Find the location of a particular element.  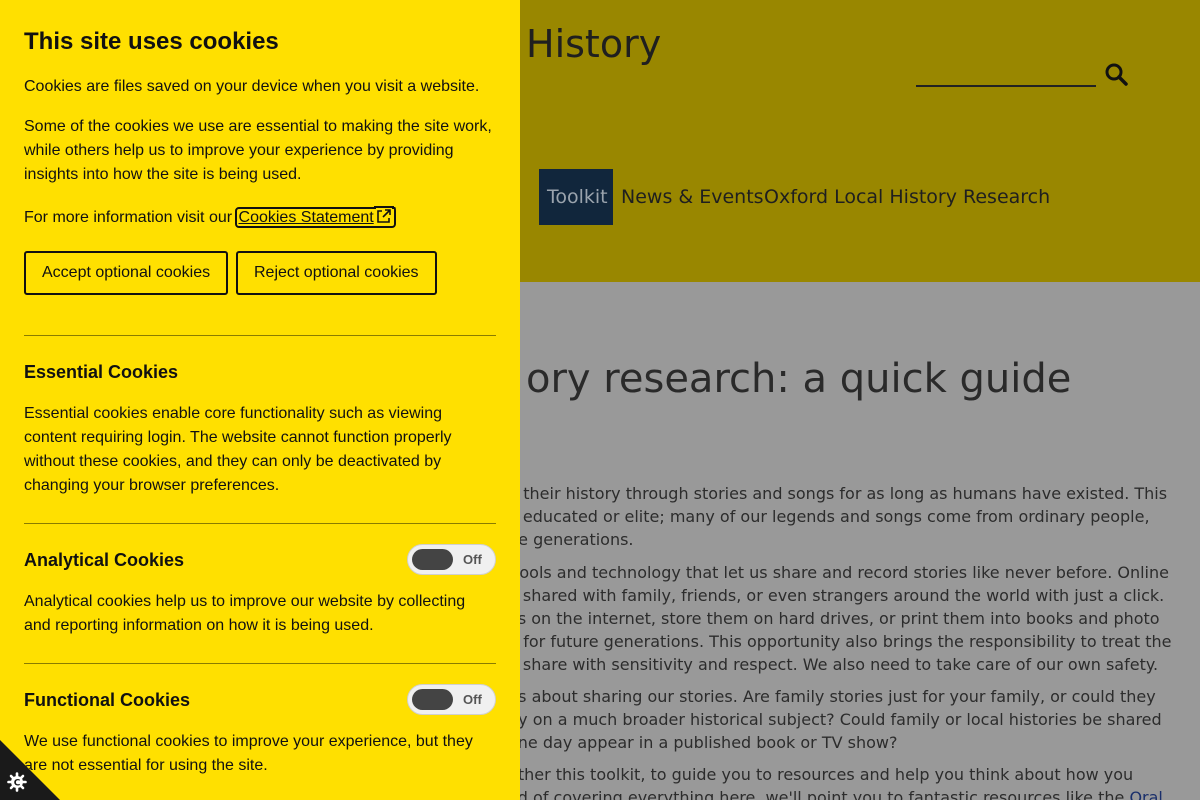

external-link-icon is located at coordinates (383, 216).